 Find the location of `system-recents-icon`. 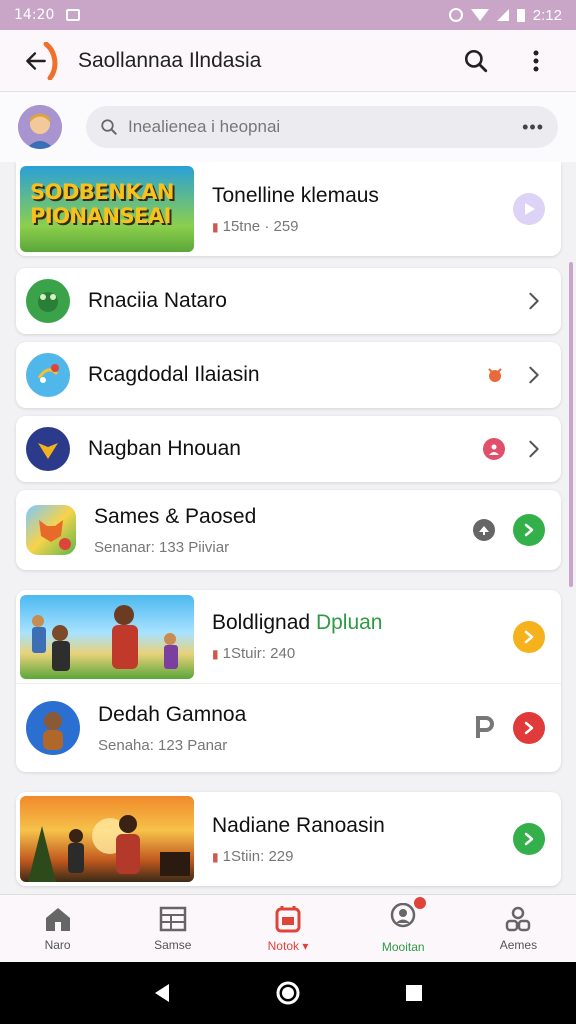

system-recents-icon is located at coordinates (414, 993).